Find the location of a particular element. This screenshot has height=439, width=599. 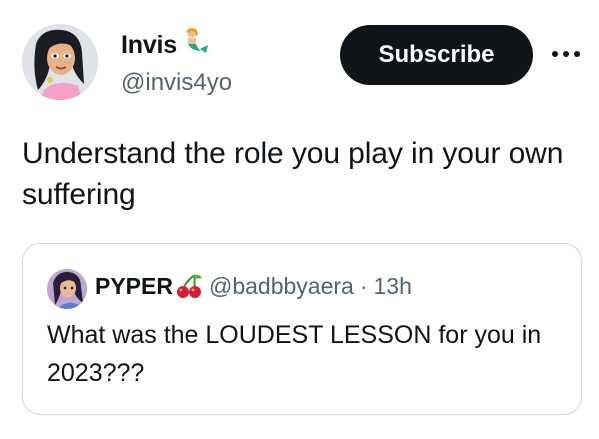

quoted-author-avatar is located at coordinates (67, 289).